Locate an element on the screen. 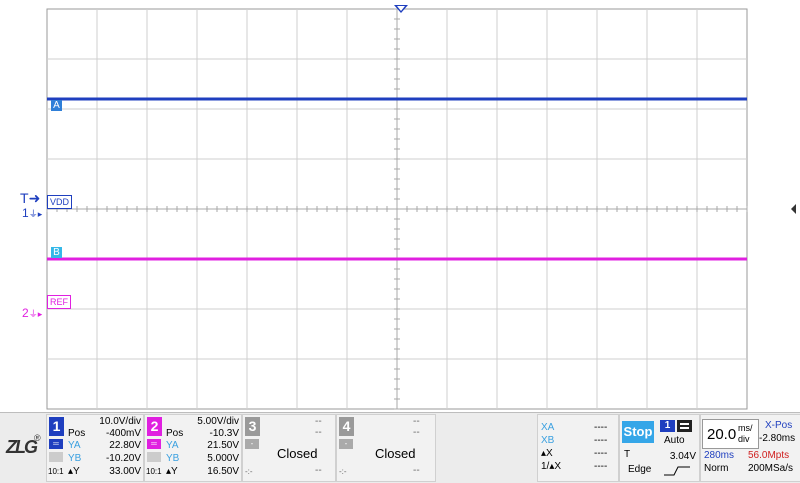 The width and height of the screenshot is (800, 483). ch1-marker-label: 1 is located at coordinates (25, 213).